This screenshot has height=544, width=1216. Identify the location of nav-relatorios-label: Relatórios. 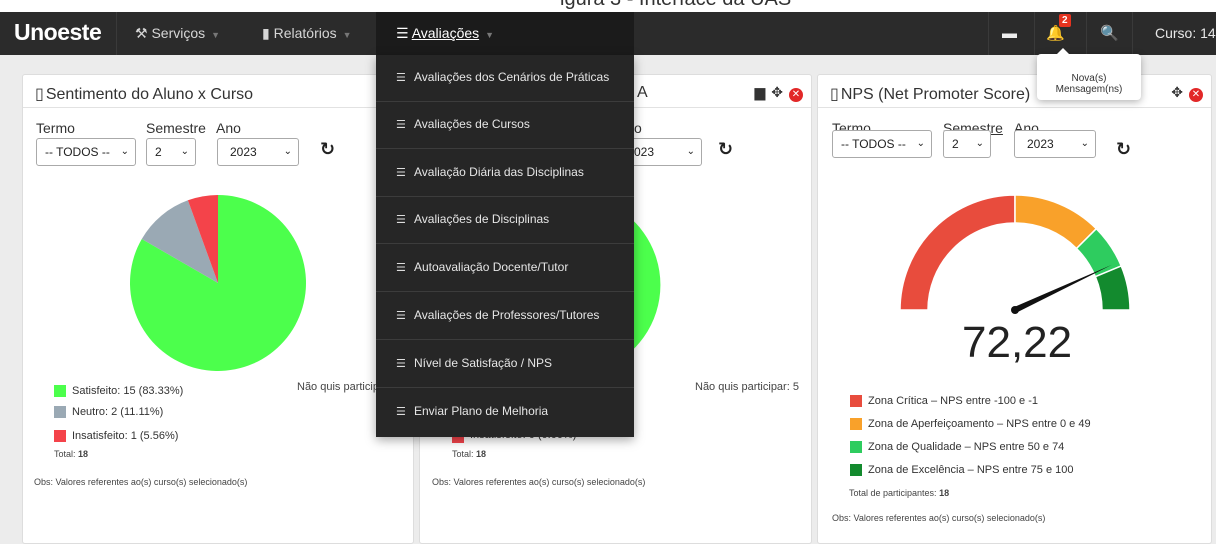
(305, 33).